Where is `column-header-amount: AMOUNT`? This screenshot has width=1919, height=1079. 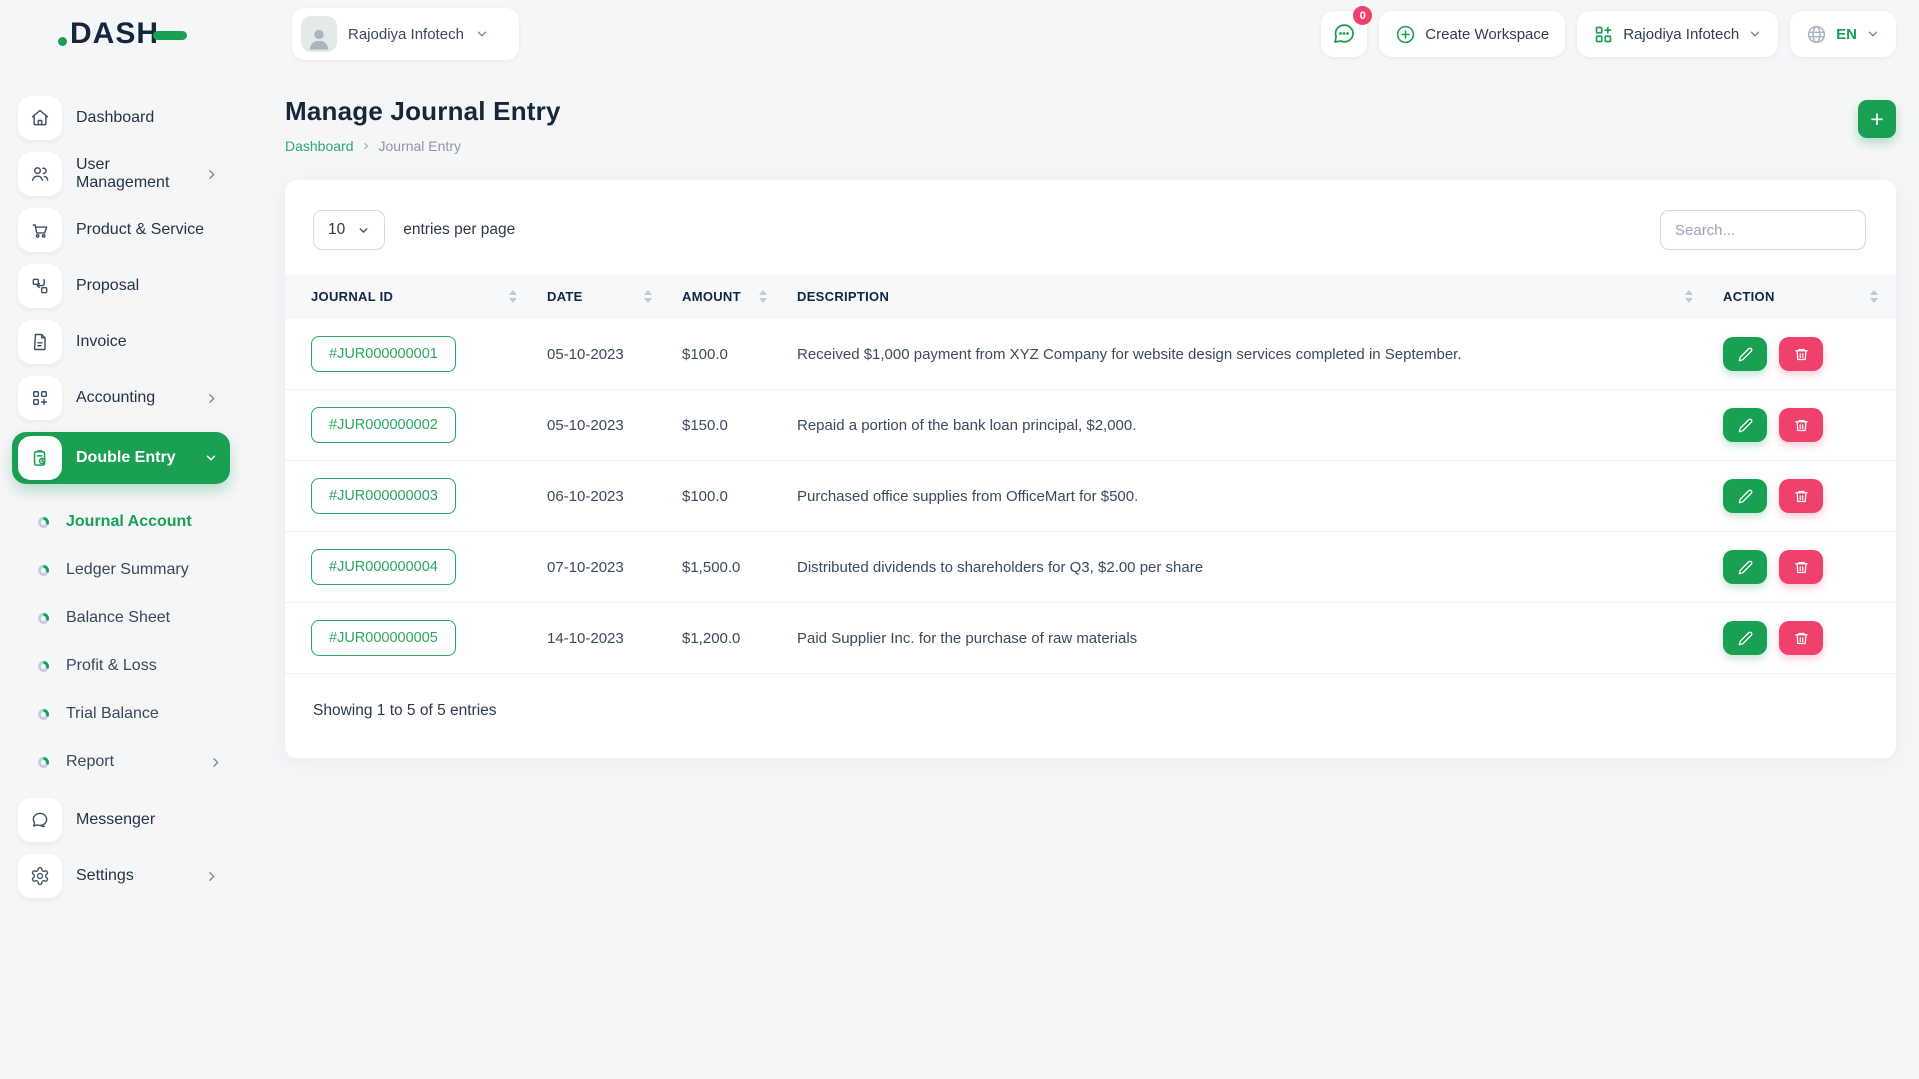 column-header-amount: AMOUNT is located at coordinates (727, 296).